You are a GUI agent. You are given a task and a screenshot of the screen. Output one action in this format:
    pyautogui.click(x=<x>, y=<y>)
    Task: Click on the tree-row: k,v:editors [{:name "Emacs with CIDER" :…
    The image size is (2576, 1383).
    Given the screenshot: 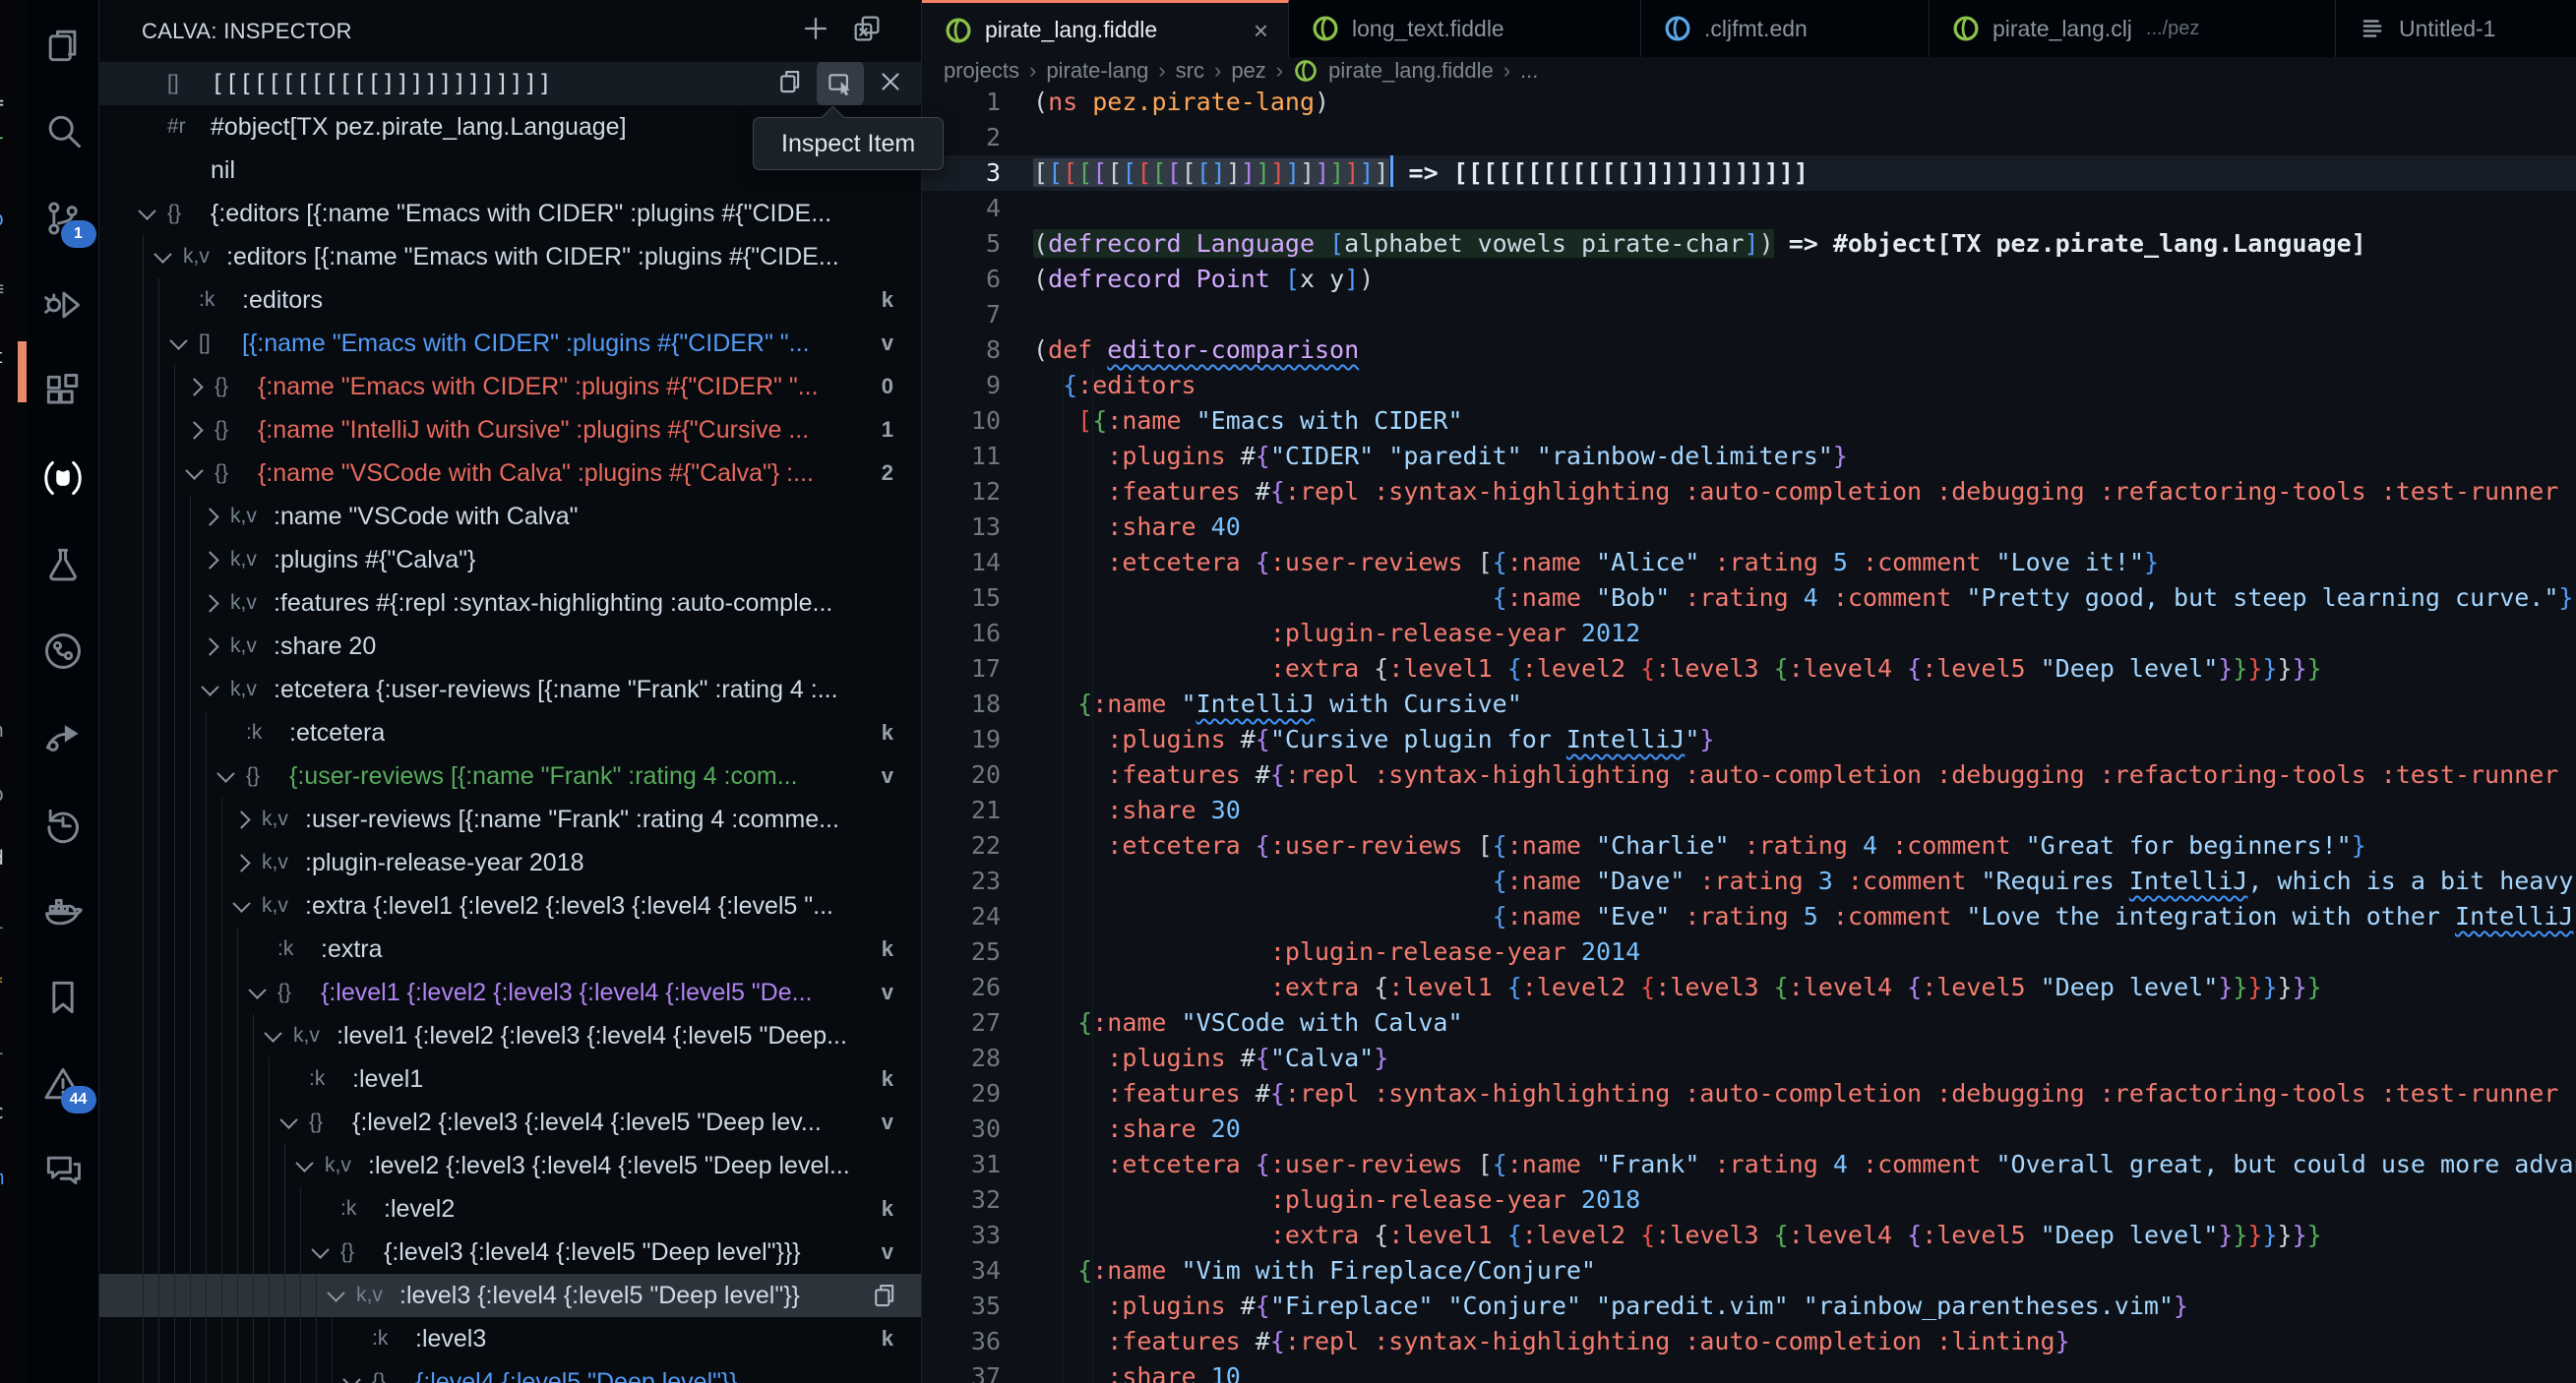 What is the action you would take?
    pyautogui.click(x=510, y=256)
    